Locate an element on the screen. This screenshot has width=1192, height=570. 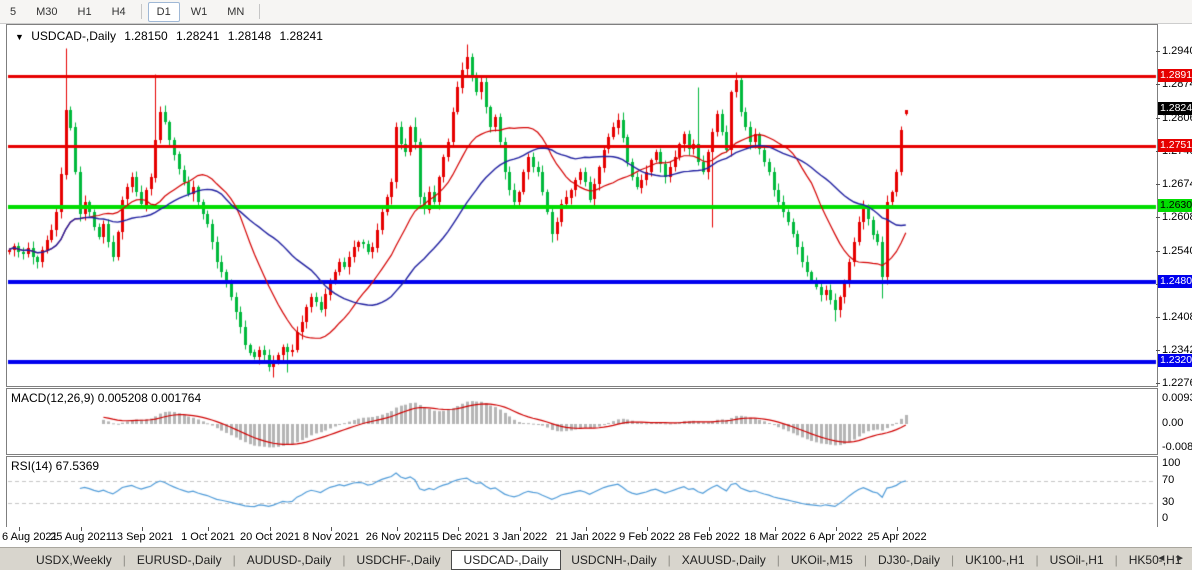
price-tick-label: 1.29400 is located at coordinates (1177, 51).